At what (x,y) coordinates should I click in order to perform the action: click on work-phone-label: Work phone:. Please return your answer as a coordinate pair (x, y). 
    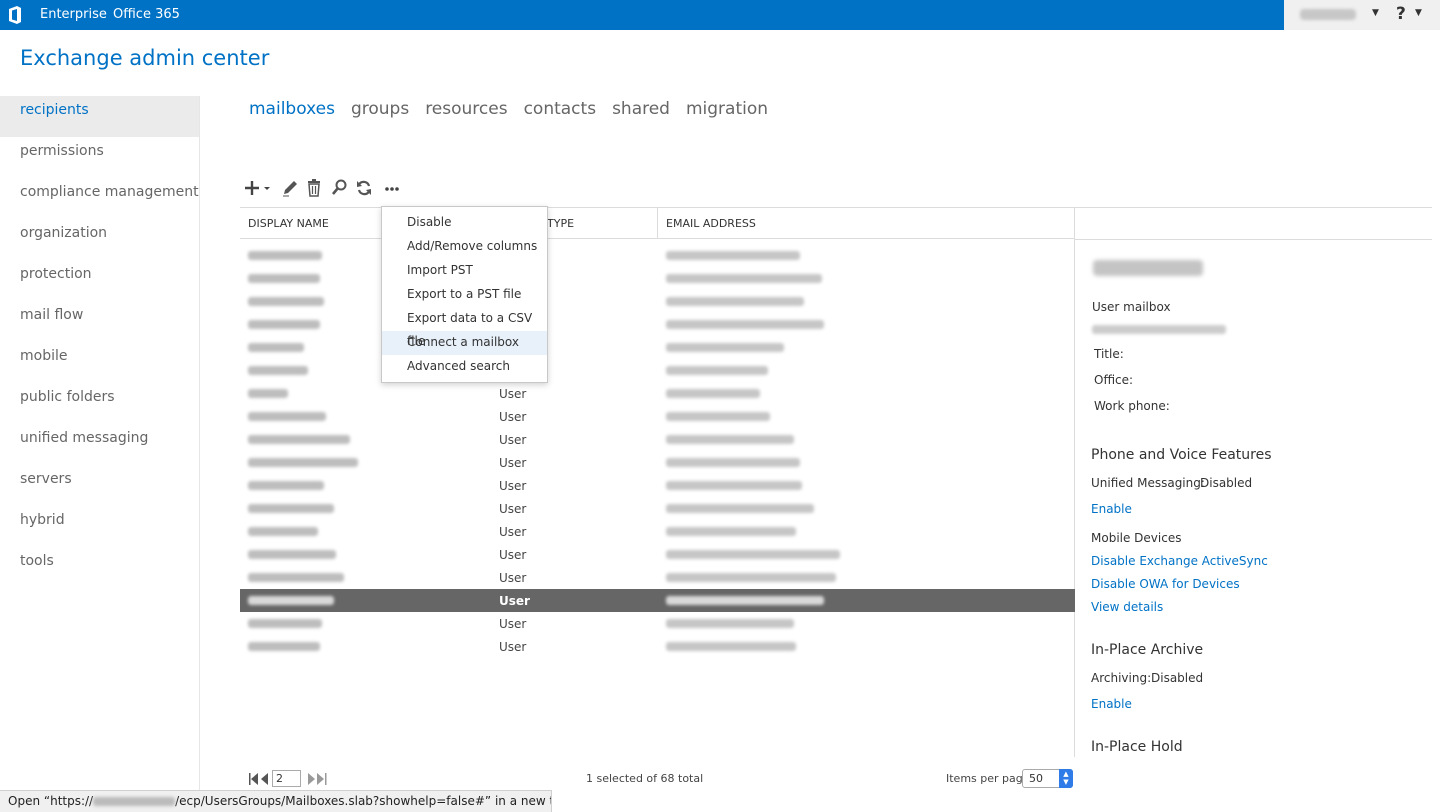
    Looking at the image, I should click on (1132, 406).